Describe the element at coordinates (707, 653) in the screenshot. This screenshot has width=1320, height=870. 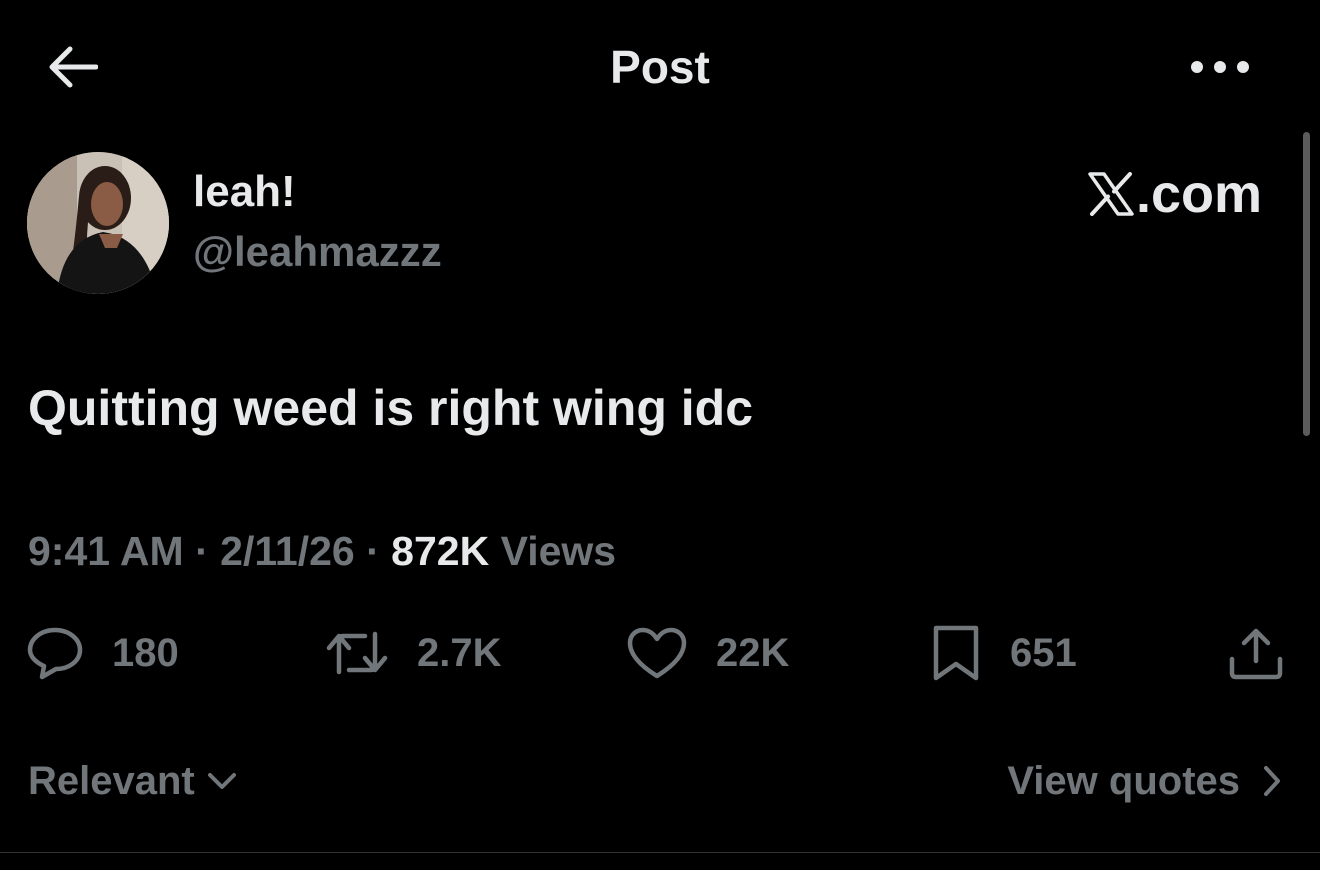
I see `like-button: 22K` at that location.